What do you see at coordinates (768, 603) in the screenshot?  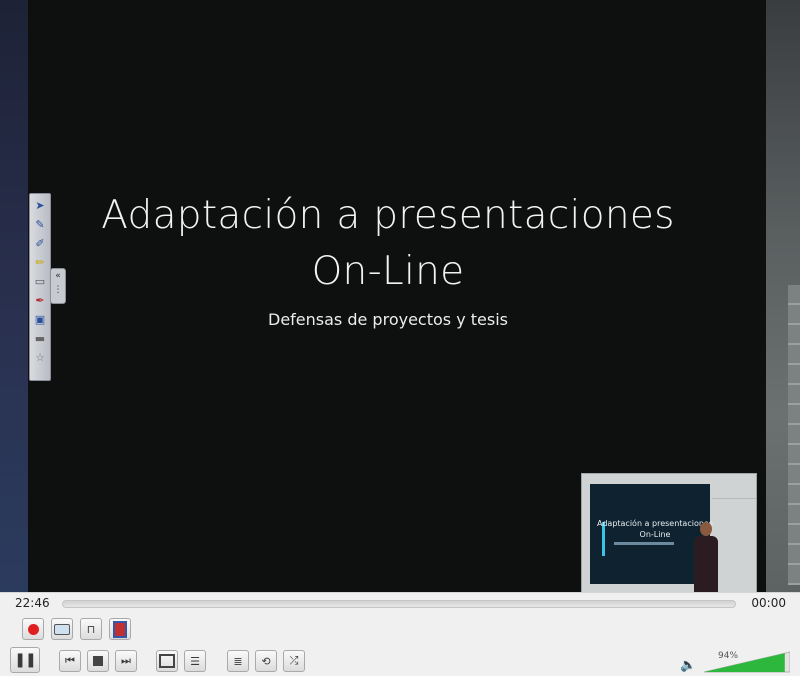 I see `time-remaining: 00:00` at bounding box center [768, 603].